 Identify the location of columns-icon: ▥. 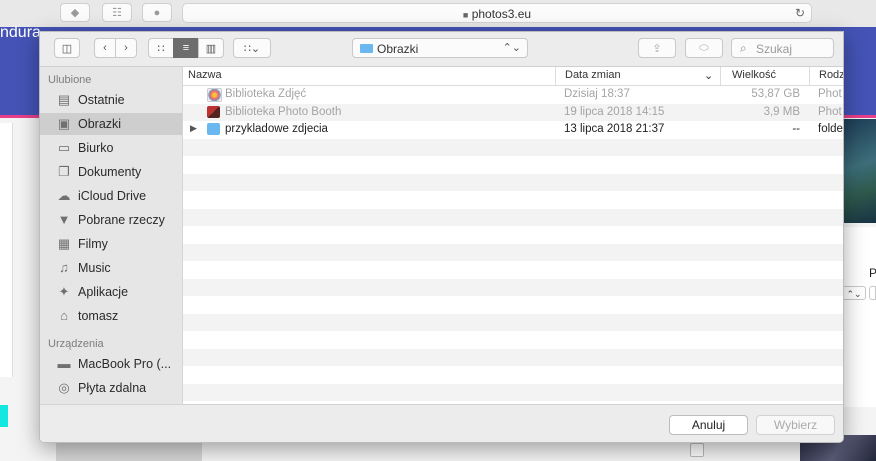
(211, 48).